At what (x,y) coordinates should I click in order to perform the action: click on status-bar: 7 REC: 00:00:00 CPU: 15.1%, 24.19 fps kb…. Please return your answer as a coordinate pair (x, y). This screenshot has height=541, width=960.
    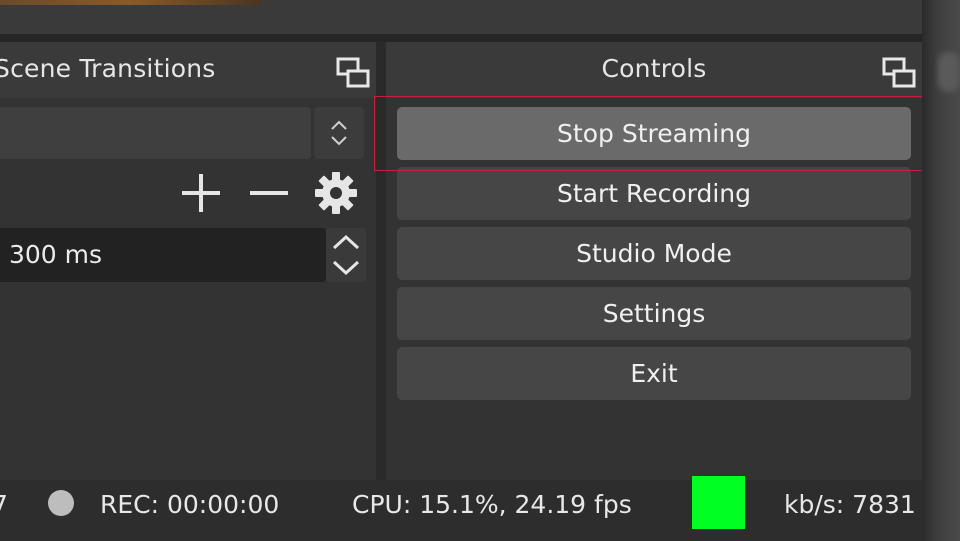
    Looking at the image, I should click on (461, 508).